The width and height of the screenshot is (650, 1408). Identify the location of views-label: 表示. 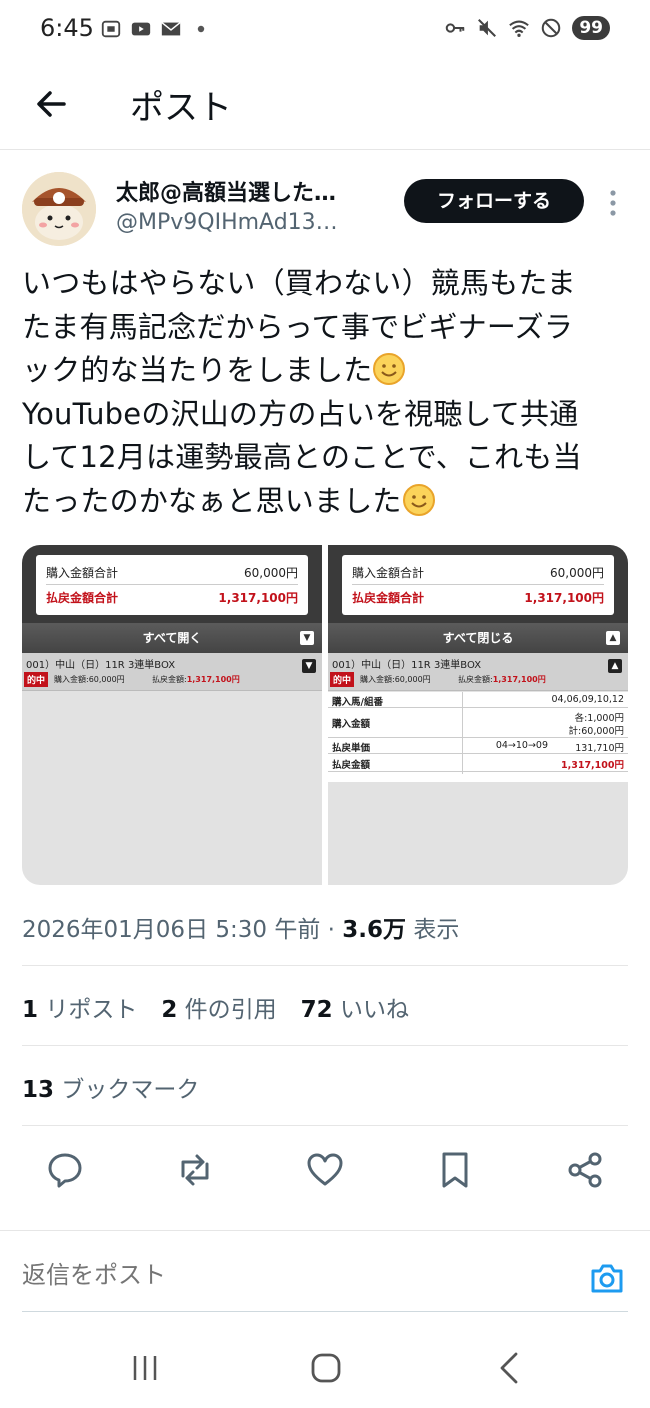
(433, 930).